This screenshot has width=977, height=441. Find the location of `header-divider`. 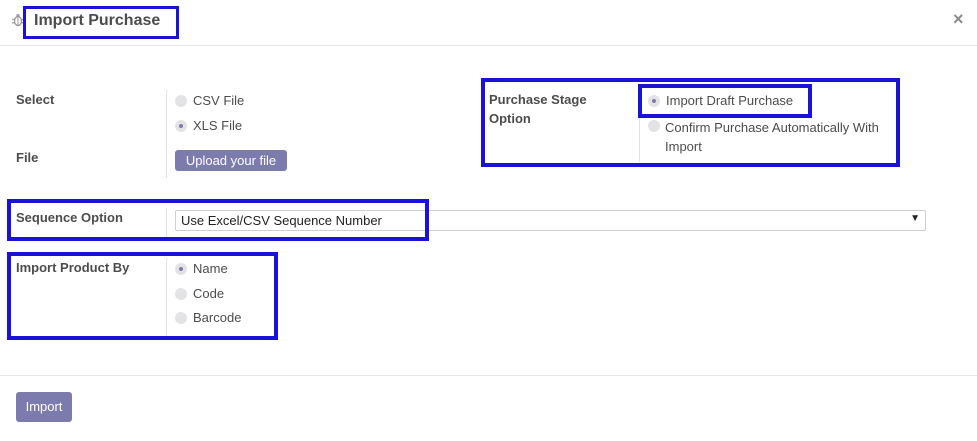

header-divider is located at coordinates (488, 45).